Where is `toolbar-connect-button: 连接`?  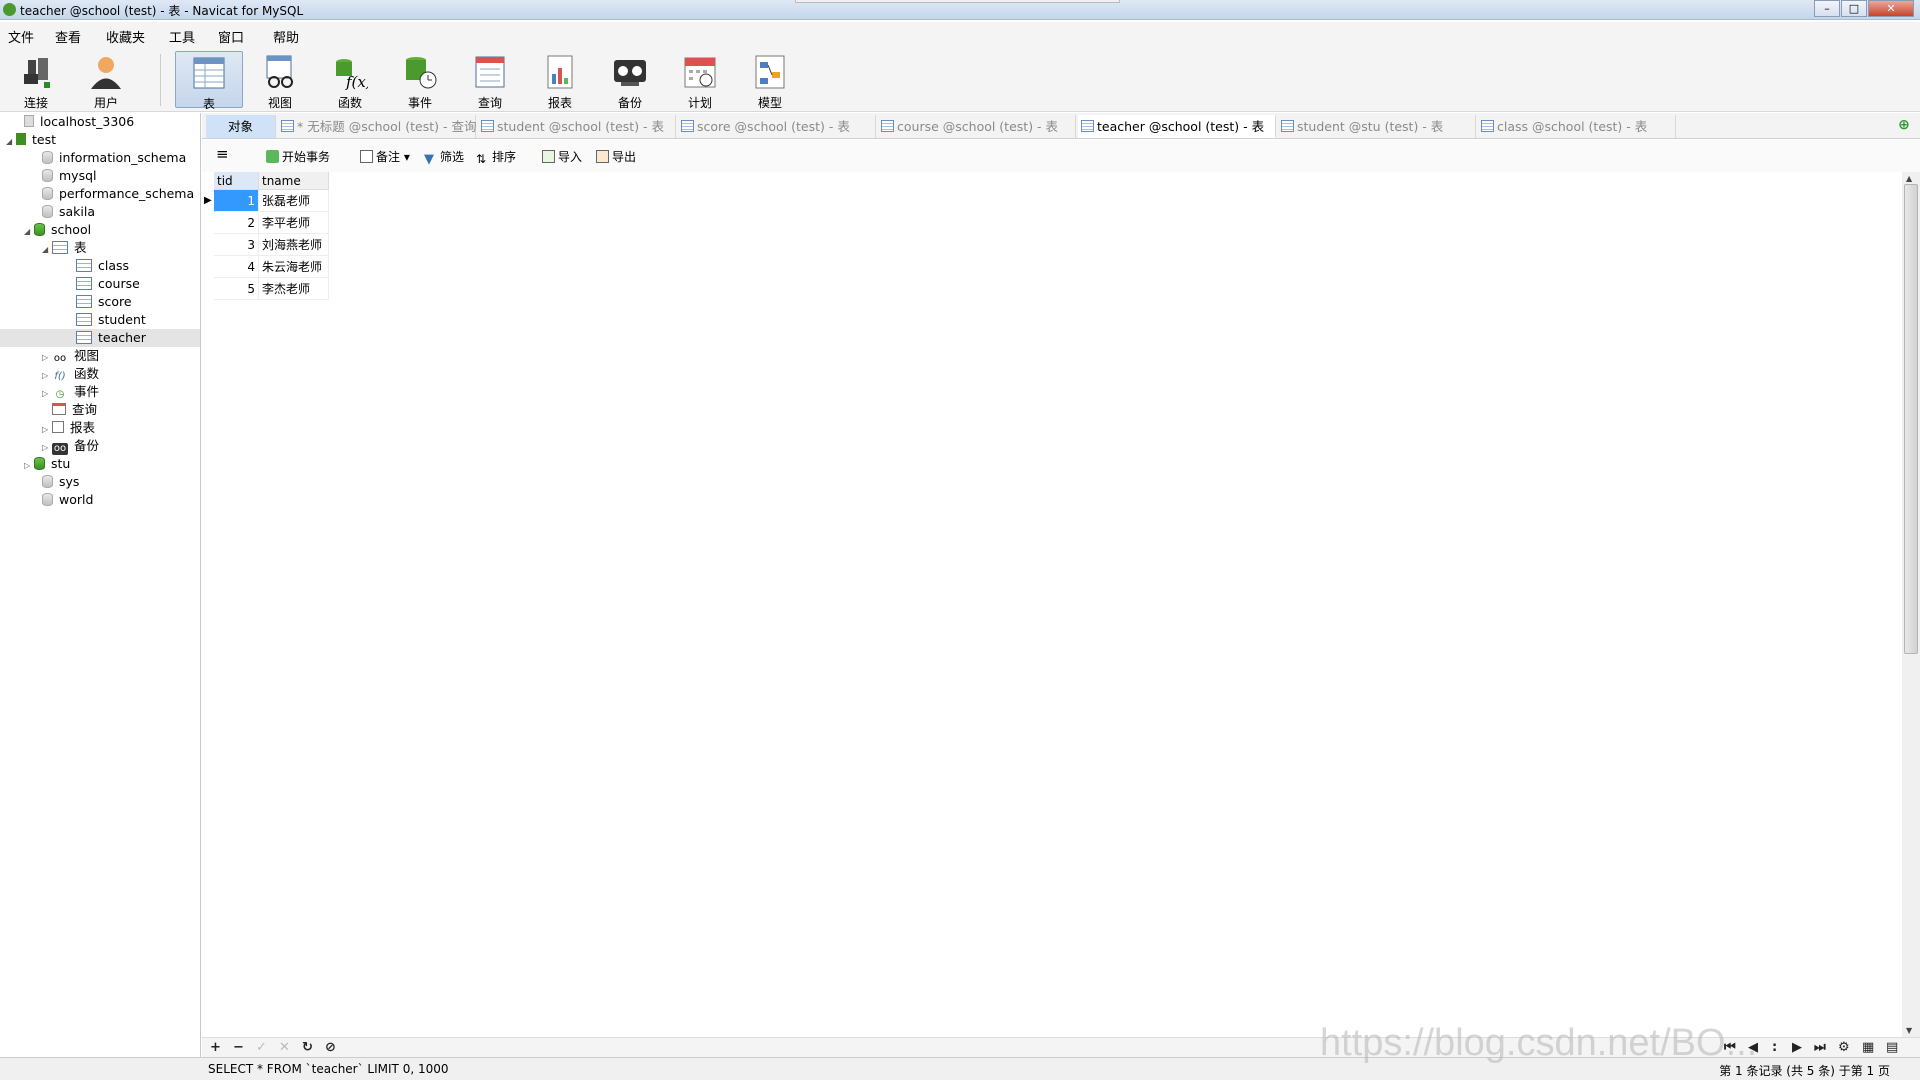 toolbar-connect-button: 连接 is located at coordinates (36, 80).